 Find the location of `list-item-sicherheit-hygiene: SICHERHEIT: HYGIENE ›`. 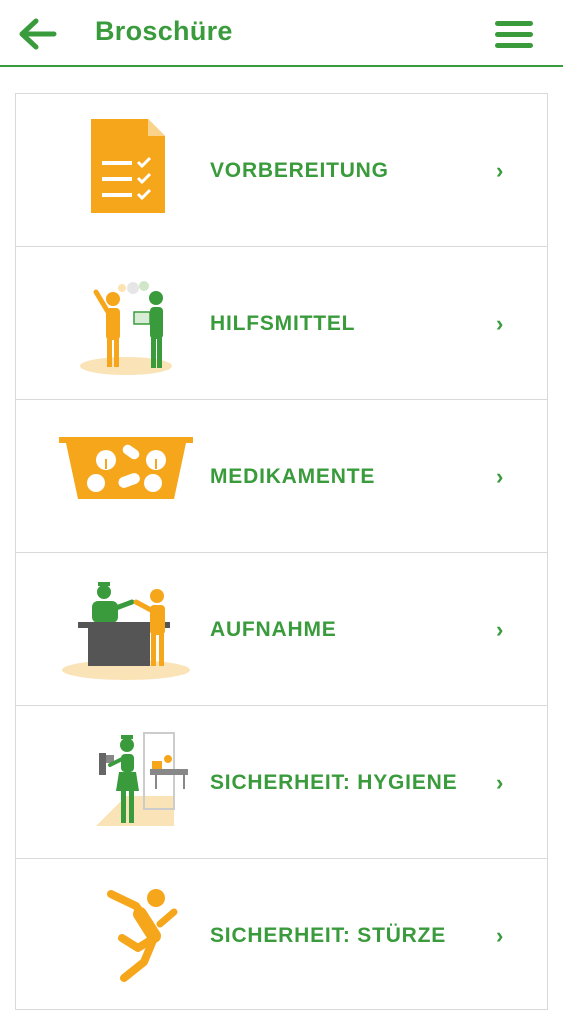

list-item-sicherheit-hygiene: SICHERHEIT: HYGIENE › is located at coordinates (281, 782).